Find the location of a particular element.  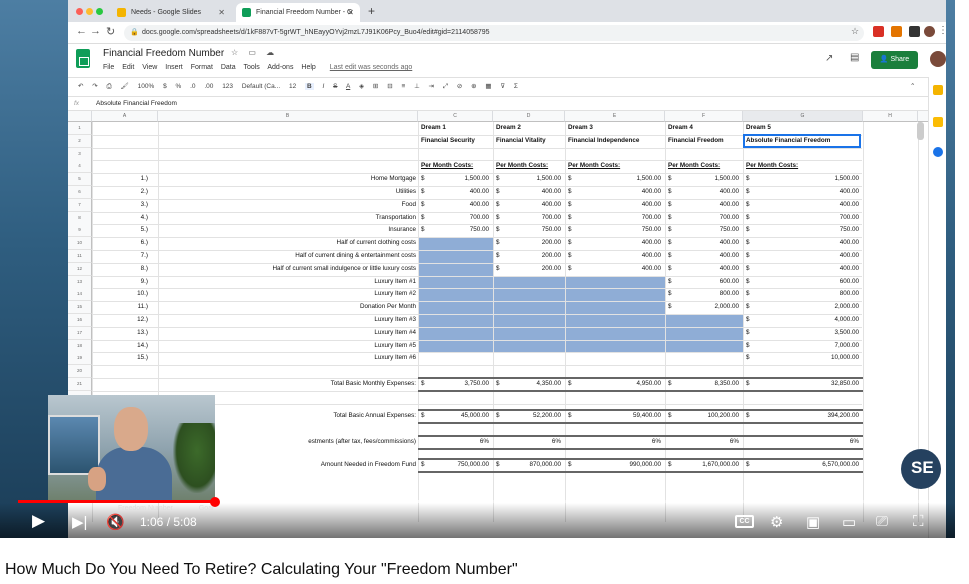

reload-icon: ↻ is located at coordinates (110, 31).